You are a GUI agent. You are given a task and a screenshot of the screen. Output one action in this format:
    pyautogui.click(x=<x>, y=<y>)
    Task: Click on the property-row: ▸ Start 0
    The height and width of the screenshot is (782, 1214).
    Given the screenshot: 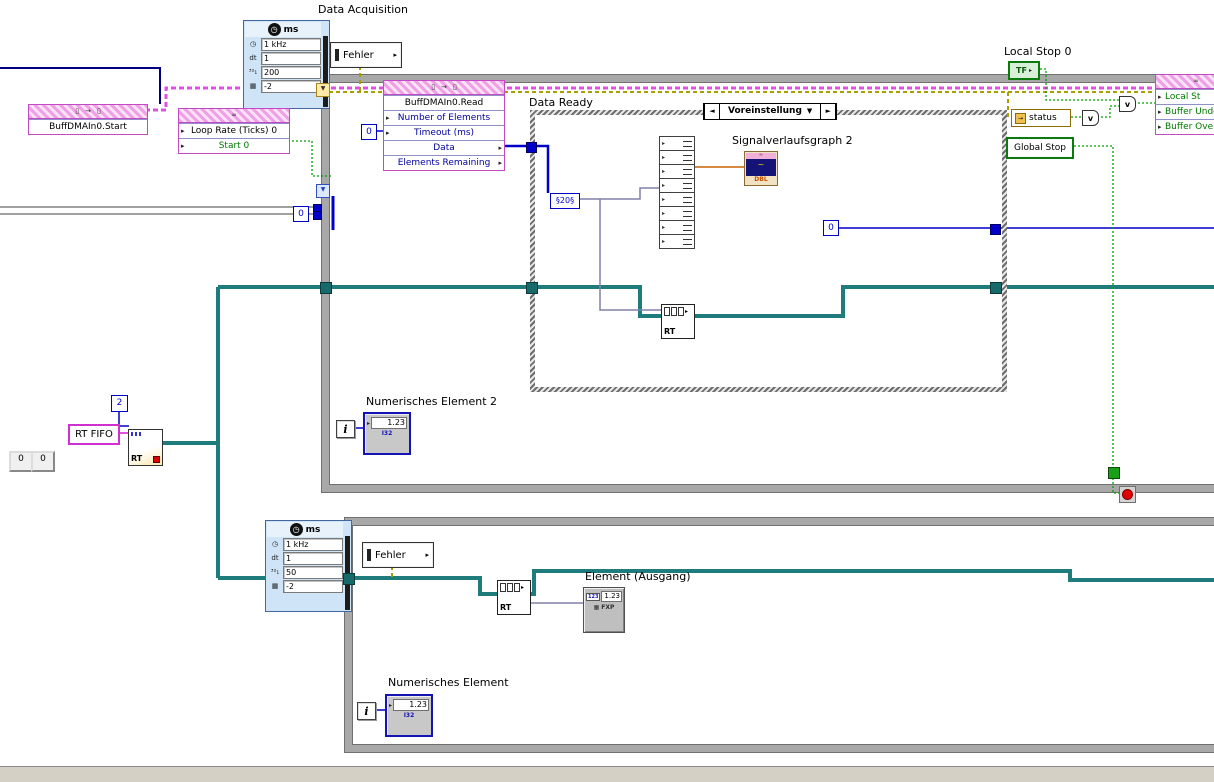 What is the action you would take?
    pyautogui.click(x=234, y=145)
    